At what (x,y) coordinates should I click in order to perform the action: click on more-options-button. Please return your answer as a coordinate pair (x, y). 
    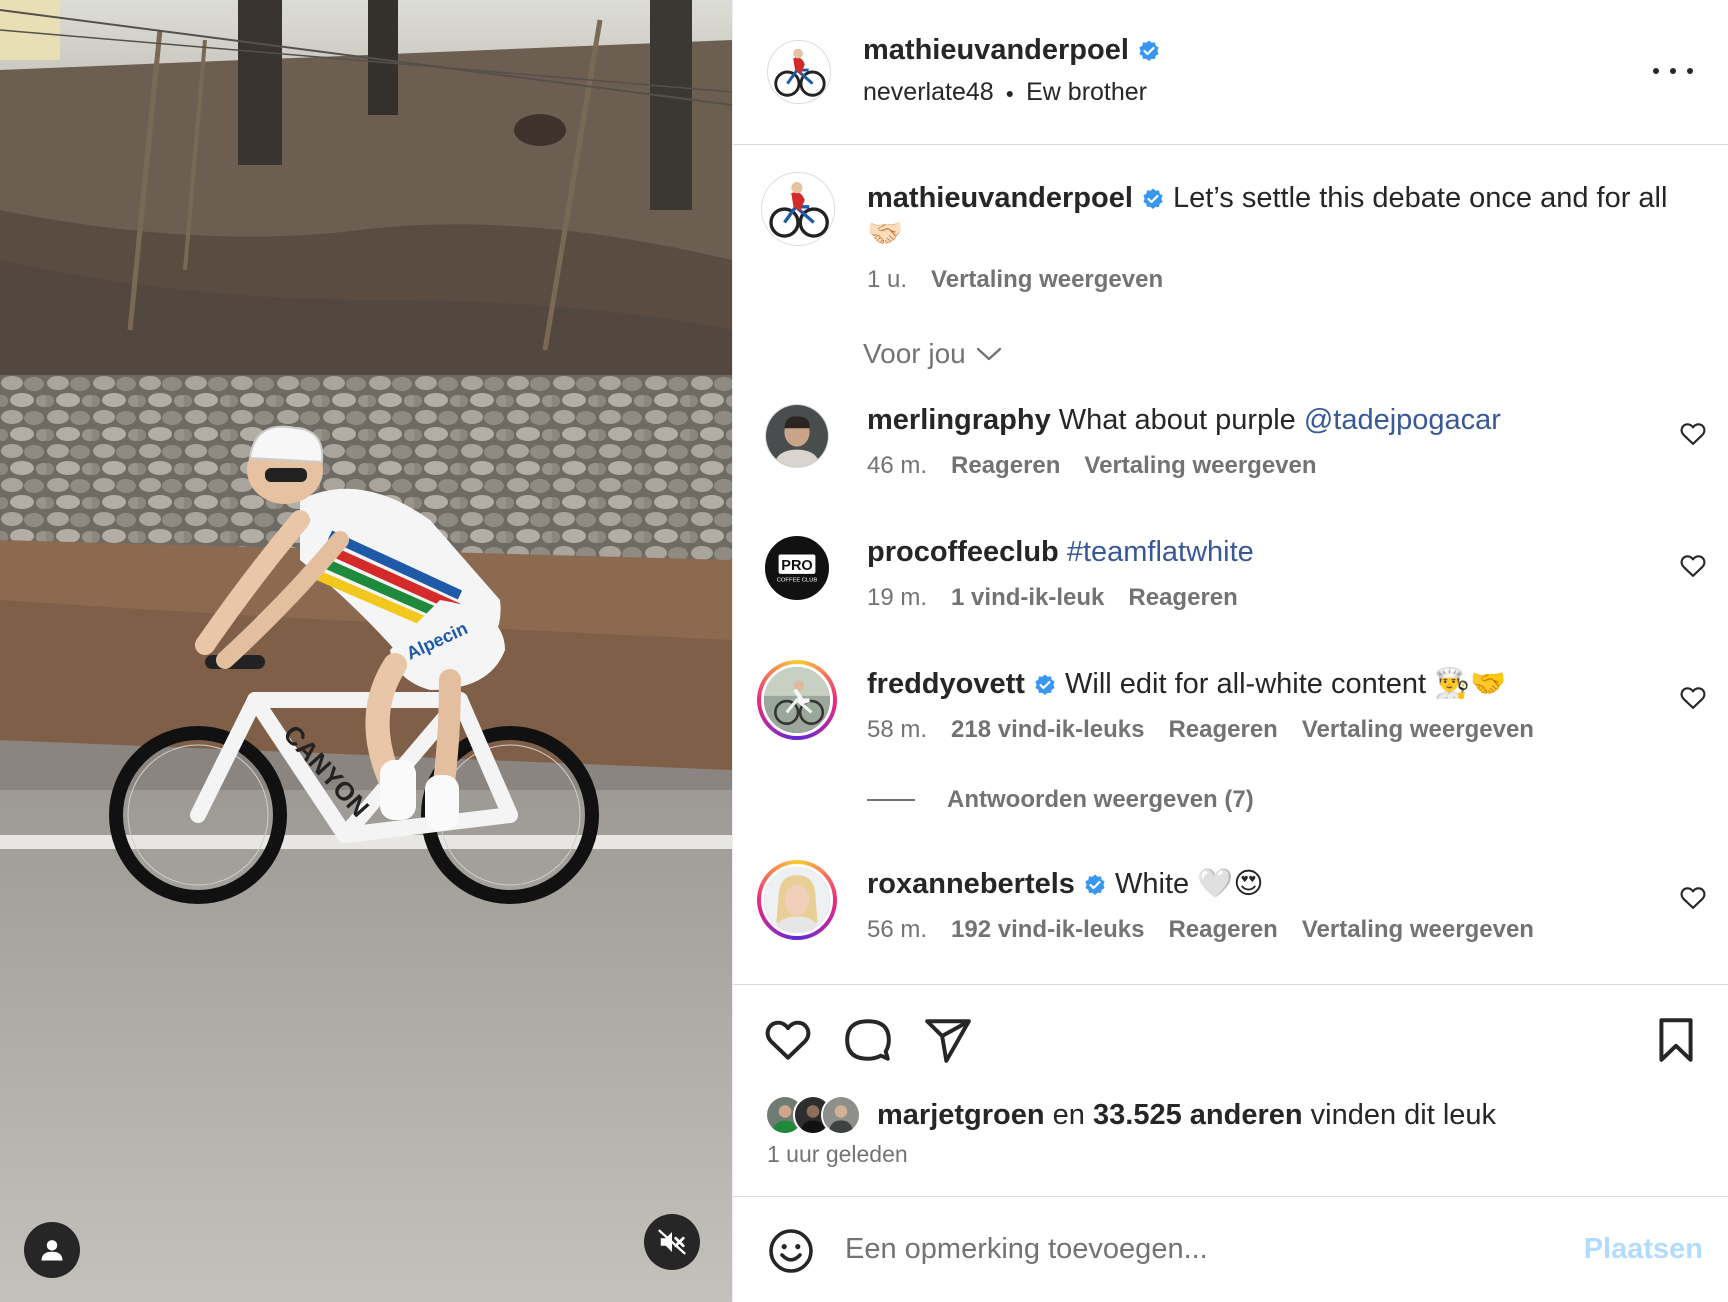
    Looking at the image, I should click on (1673, 71).